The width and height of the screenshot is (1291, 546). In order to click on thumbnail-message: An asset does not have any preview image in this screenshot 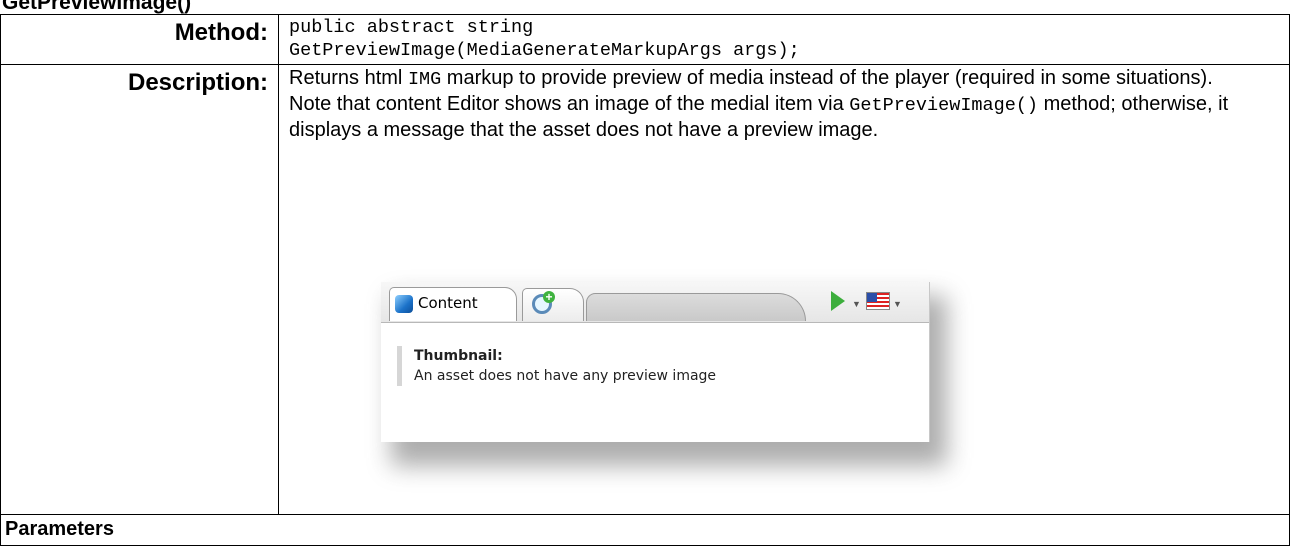, I will do `click(565, 376)`.